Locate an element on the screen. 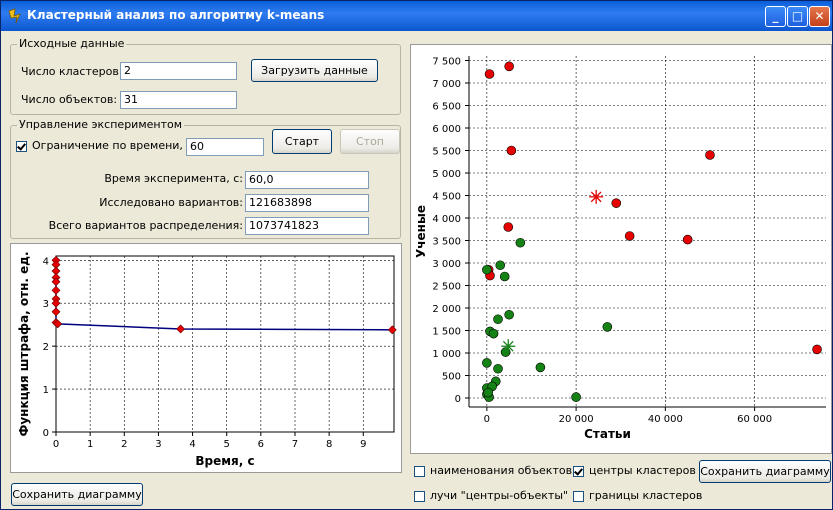  close-button: ✕ is located at coordinates (819, 16).